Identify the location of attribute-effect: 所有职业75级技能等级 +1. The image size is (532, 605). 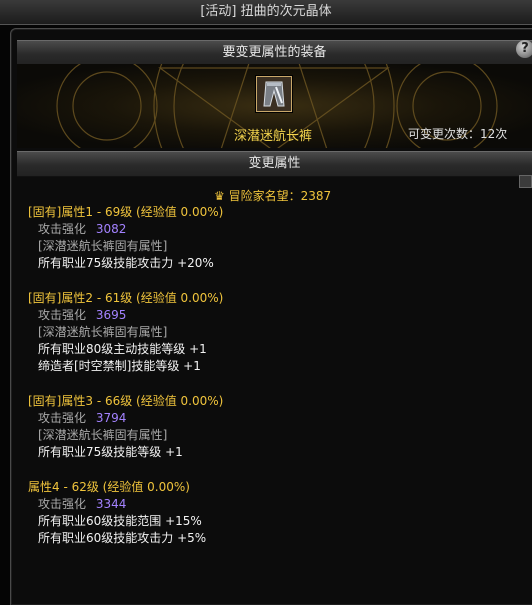
(110, 452).